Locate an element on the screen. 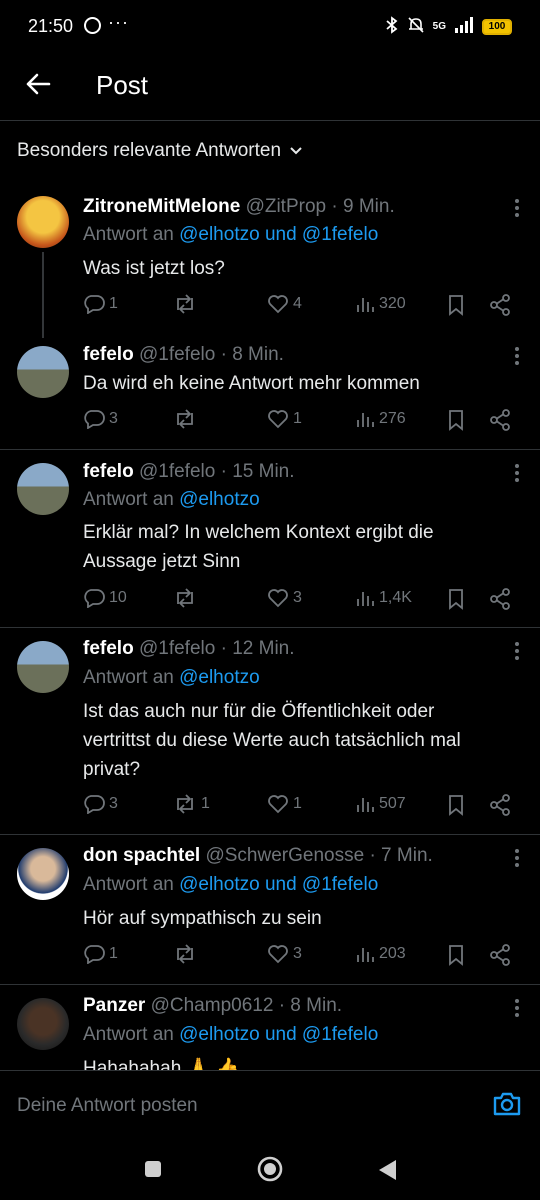 This screenshot has height=1200, width=540. views-button: 276 is located at coordinates (380, 419).